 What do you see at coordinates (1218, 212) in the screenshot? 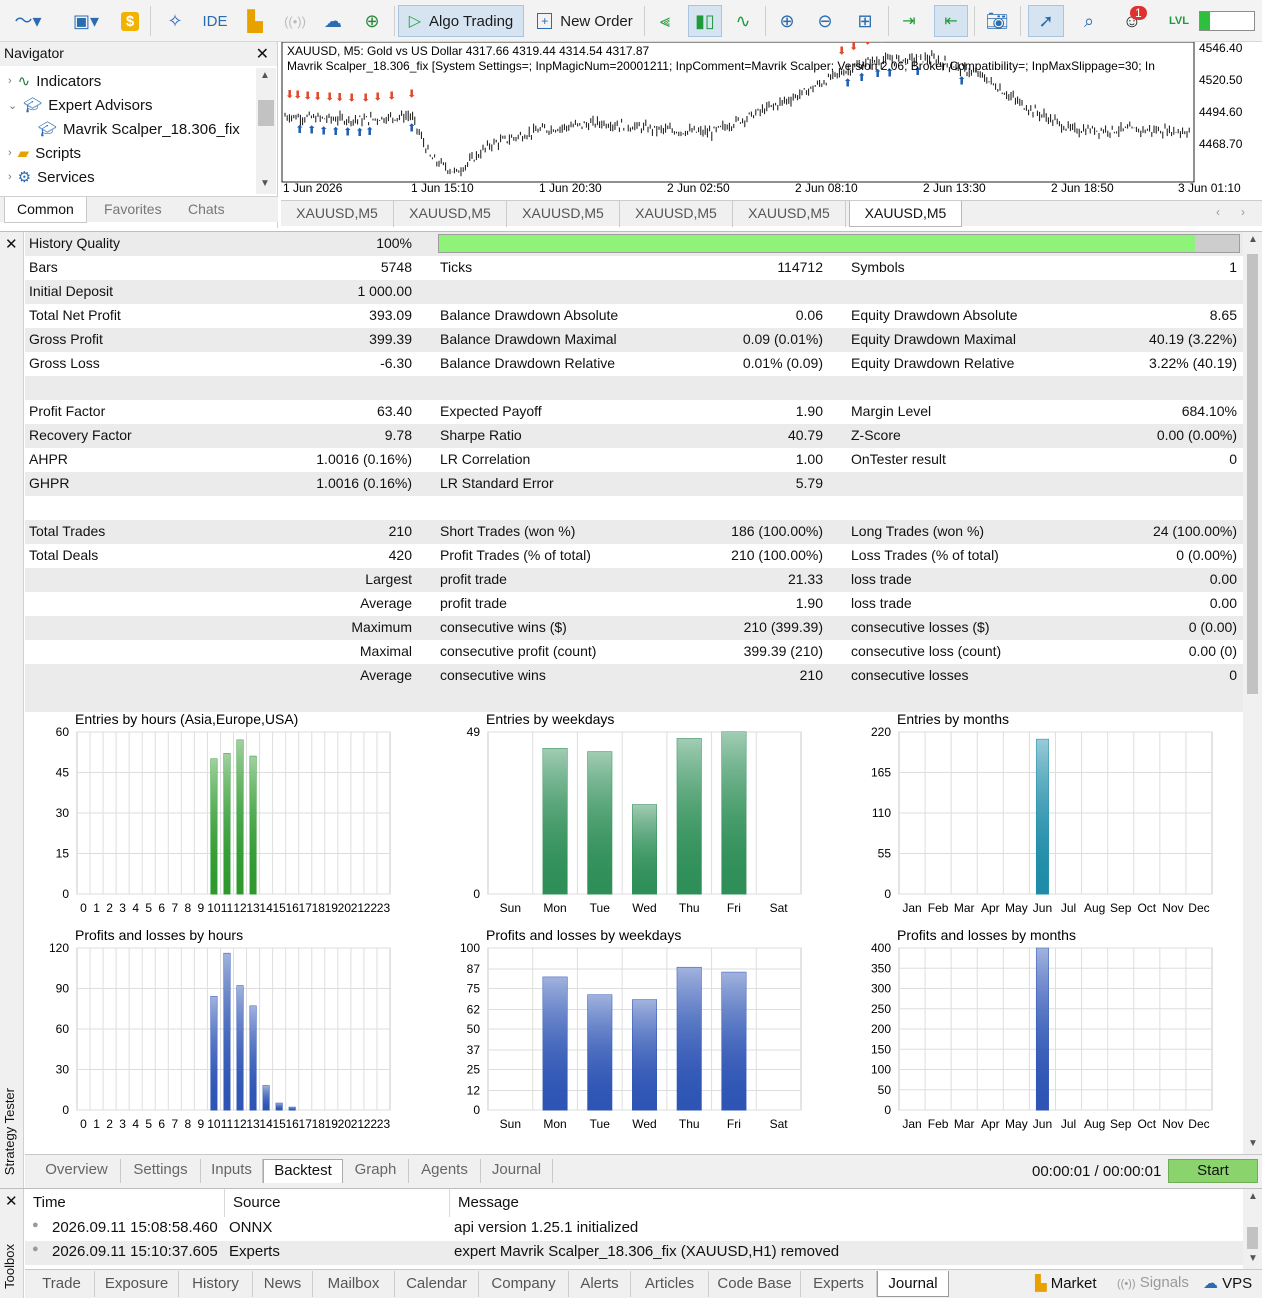
I see `tab-scroll-left-icon: ‹` at bounding box center [1218, 212].